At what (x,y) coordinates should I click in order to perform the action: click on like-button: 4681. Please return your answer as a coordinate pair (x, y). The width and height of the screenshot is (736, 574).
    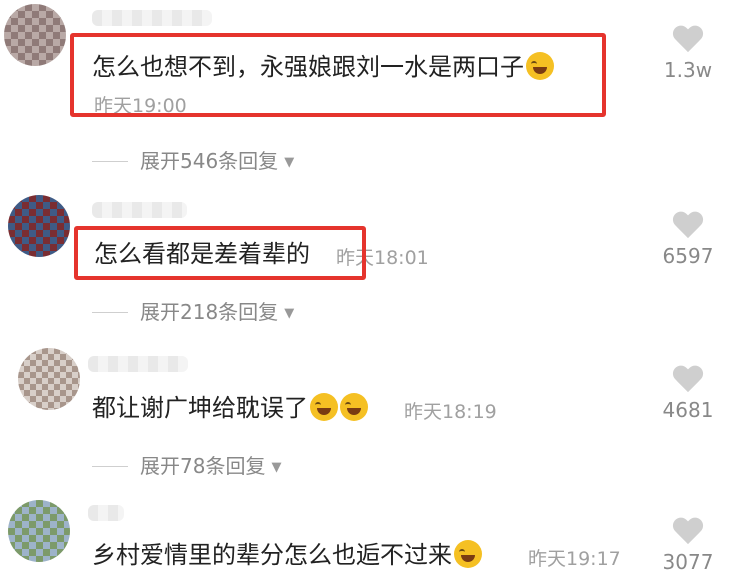
    Looking at the image, I should click on (688, 394).